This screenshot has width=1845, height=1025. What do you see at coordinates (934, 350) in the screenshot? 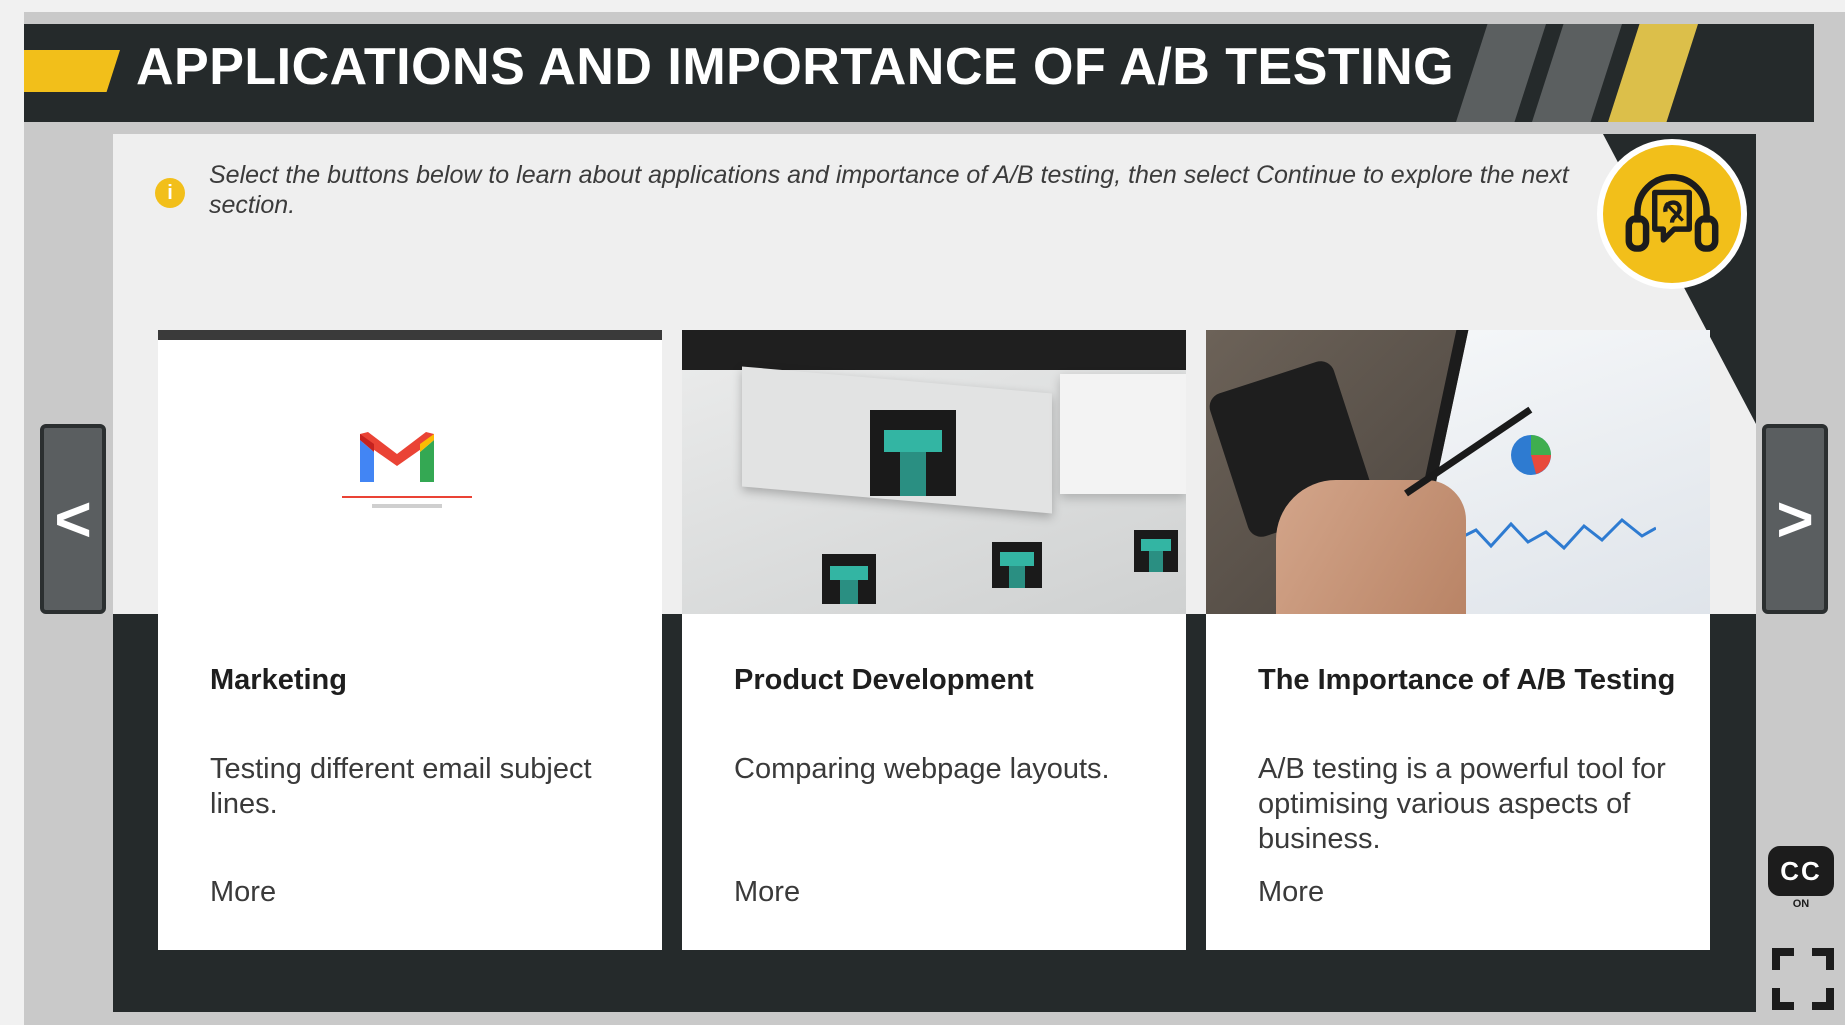
I see `mock-nav-bar` at bounding box center [934, 350].